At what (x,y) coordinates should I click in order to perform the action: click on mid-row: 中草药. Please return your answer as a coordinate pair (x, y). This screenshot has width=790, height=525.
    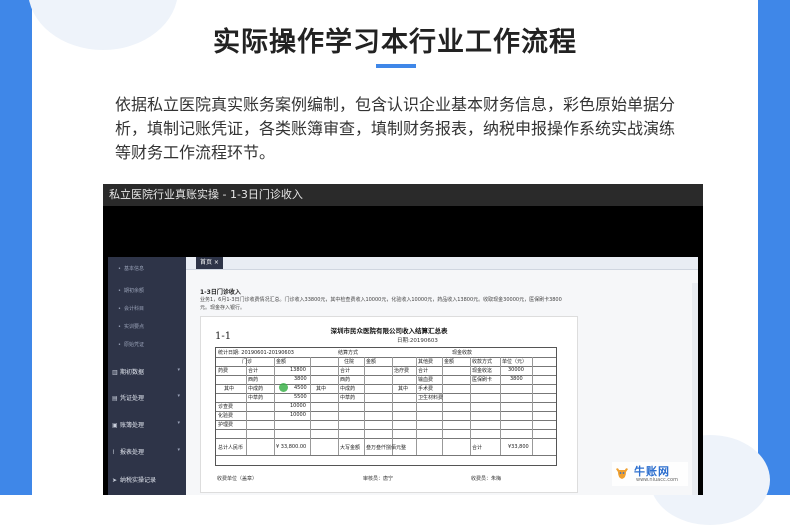
    Looking at the image, I should click on (348, 398).